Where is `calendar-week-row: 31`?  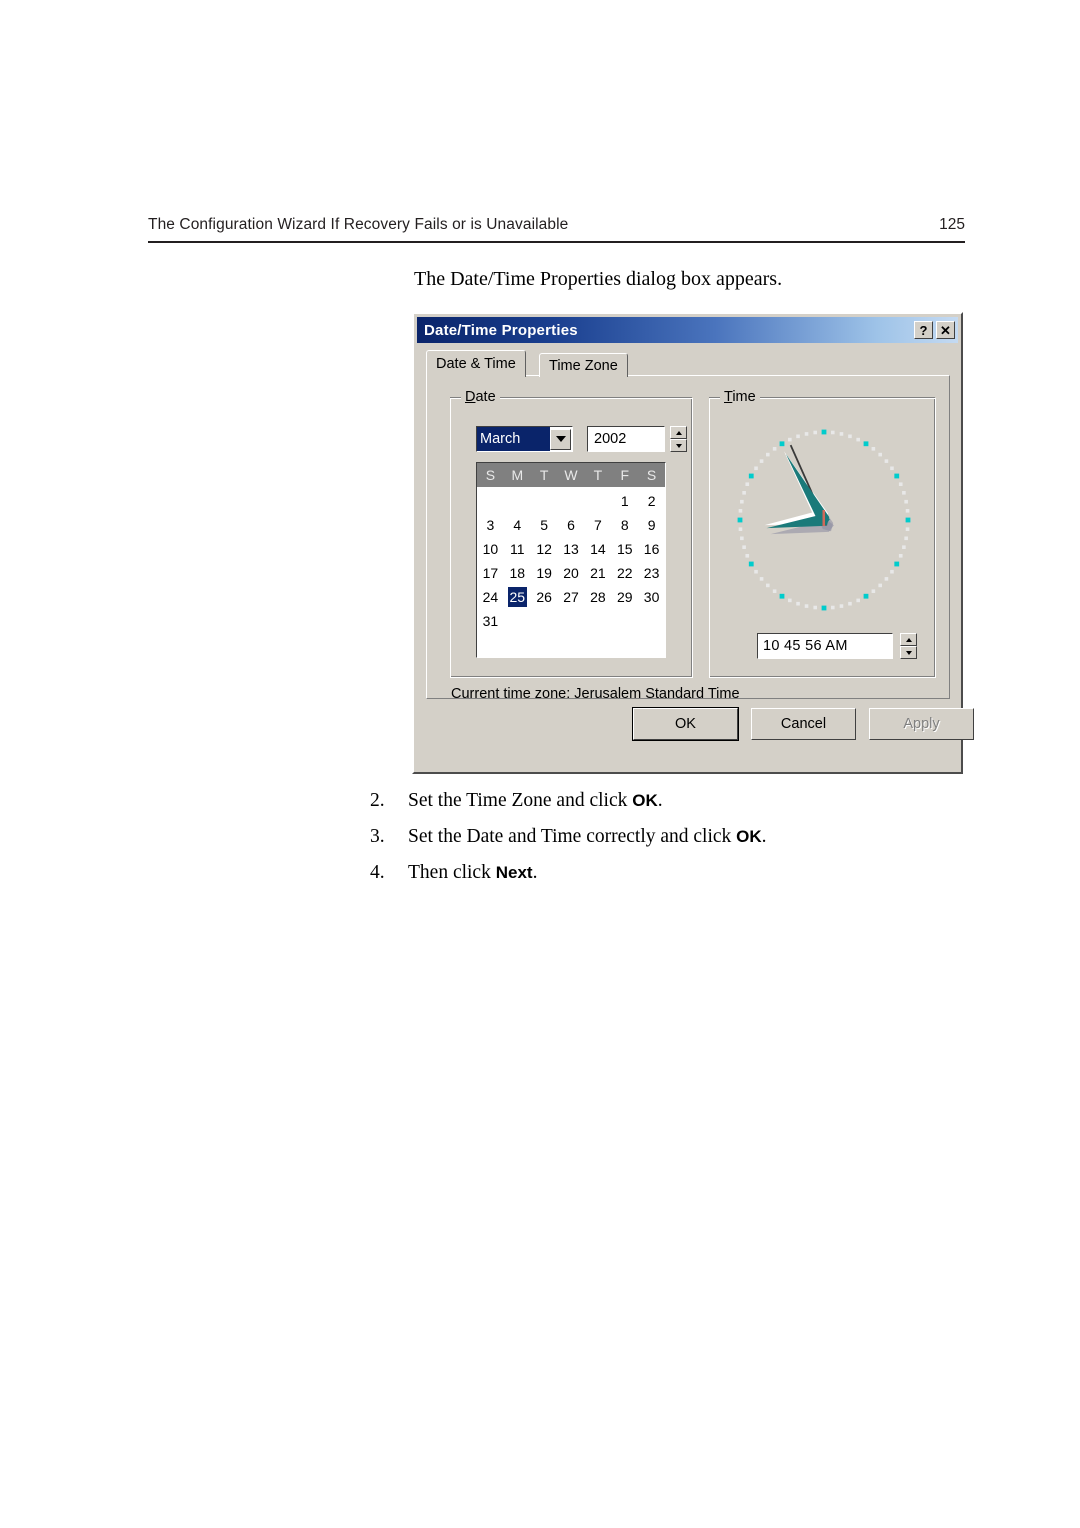 calendar-week-row: 31 is located at coordinates (571, 621).